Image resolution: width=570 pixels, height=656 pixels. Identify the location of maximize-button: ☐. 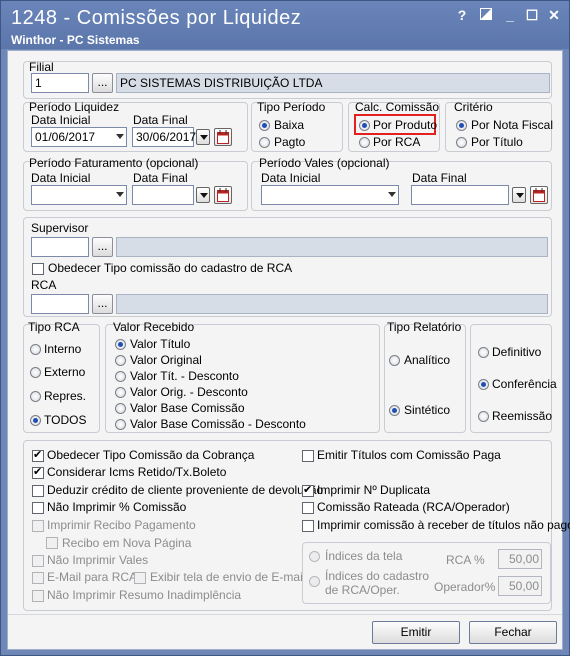
(532, 15).